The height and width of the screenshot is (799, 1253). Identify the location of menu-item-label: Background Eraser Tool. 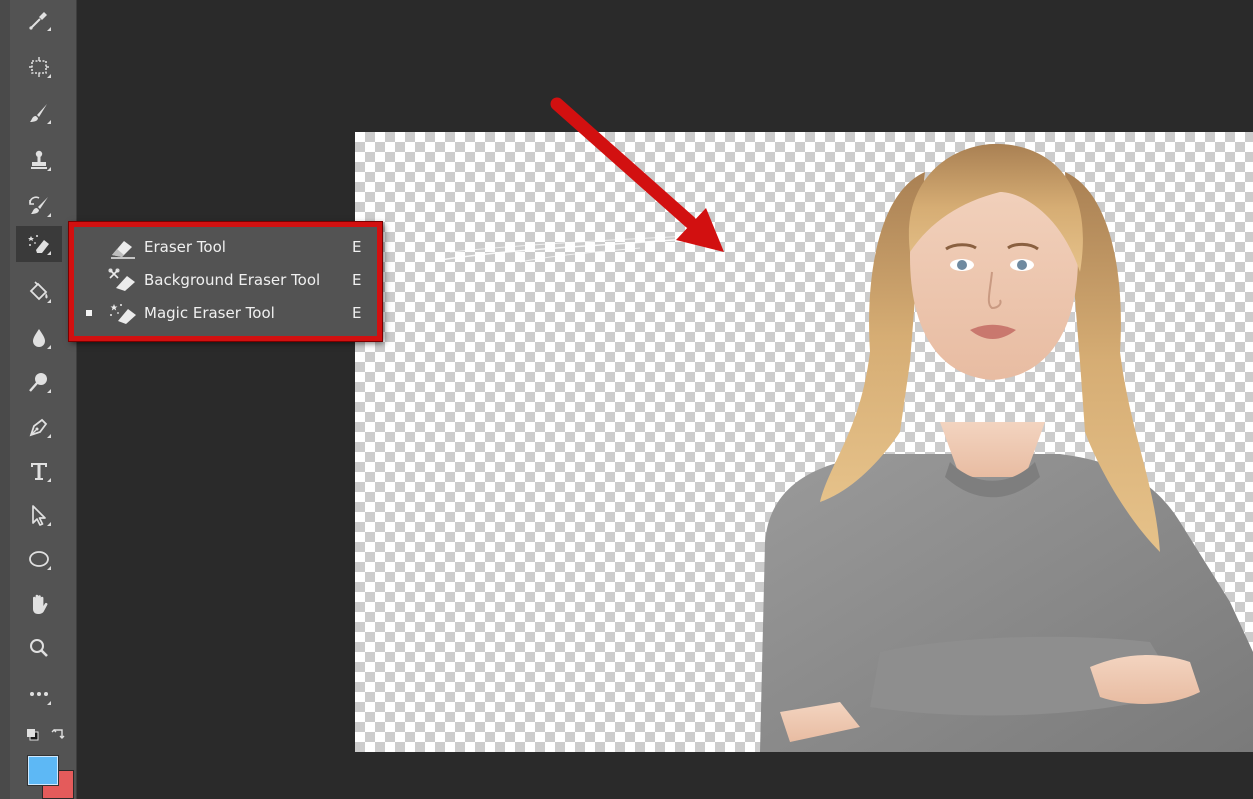
(232, 280).